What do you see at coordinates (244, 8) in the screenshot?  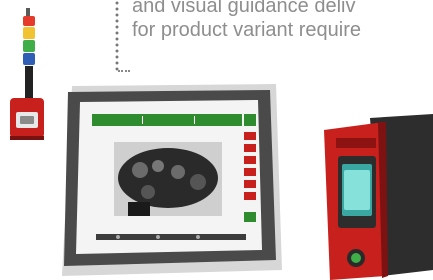 I see `intro-line-1: and visual guidance deliv` at bounding box center [244, 8].